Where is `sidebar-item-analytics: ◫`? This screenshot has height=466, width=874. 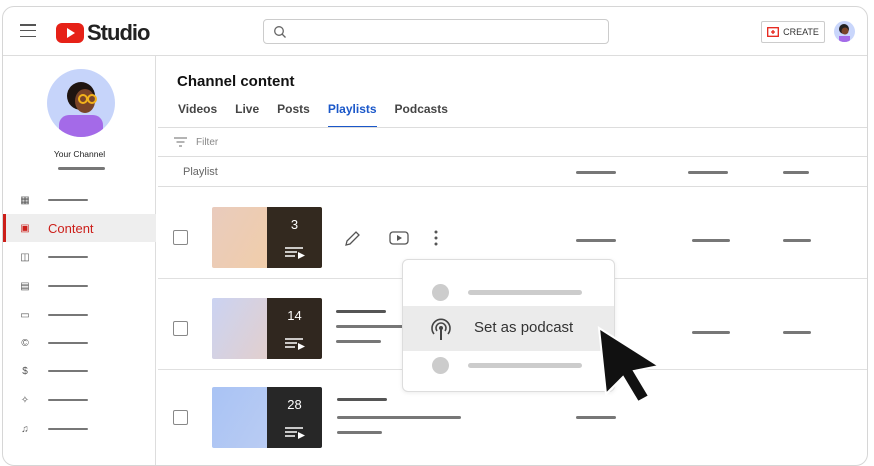 sidebar-item-analytics: ◫ is located at coordinates (79, 257).